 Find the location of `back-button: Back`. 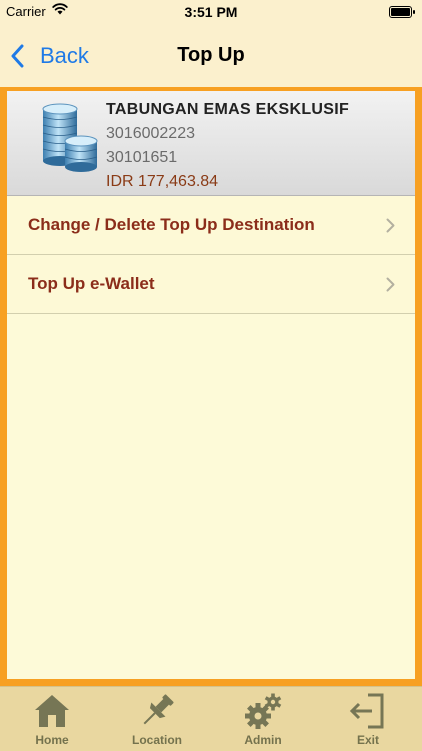

back-button: Back is located at coordinates (49, 56).